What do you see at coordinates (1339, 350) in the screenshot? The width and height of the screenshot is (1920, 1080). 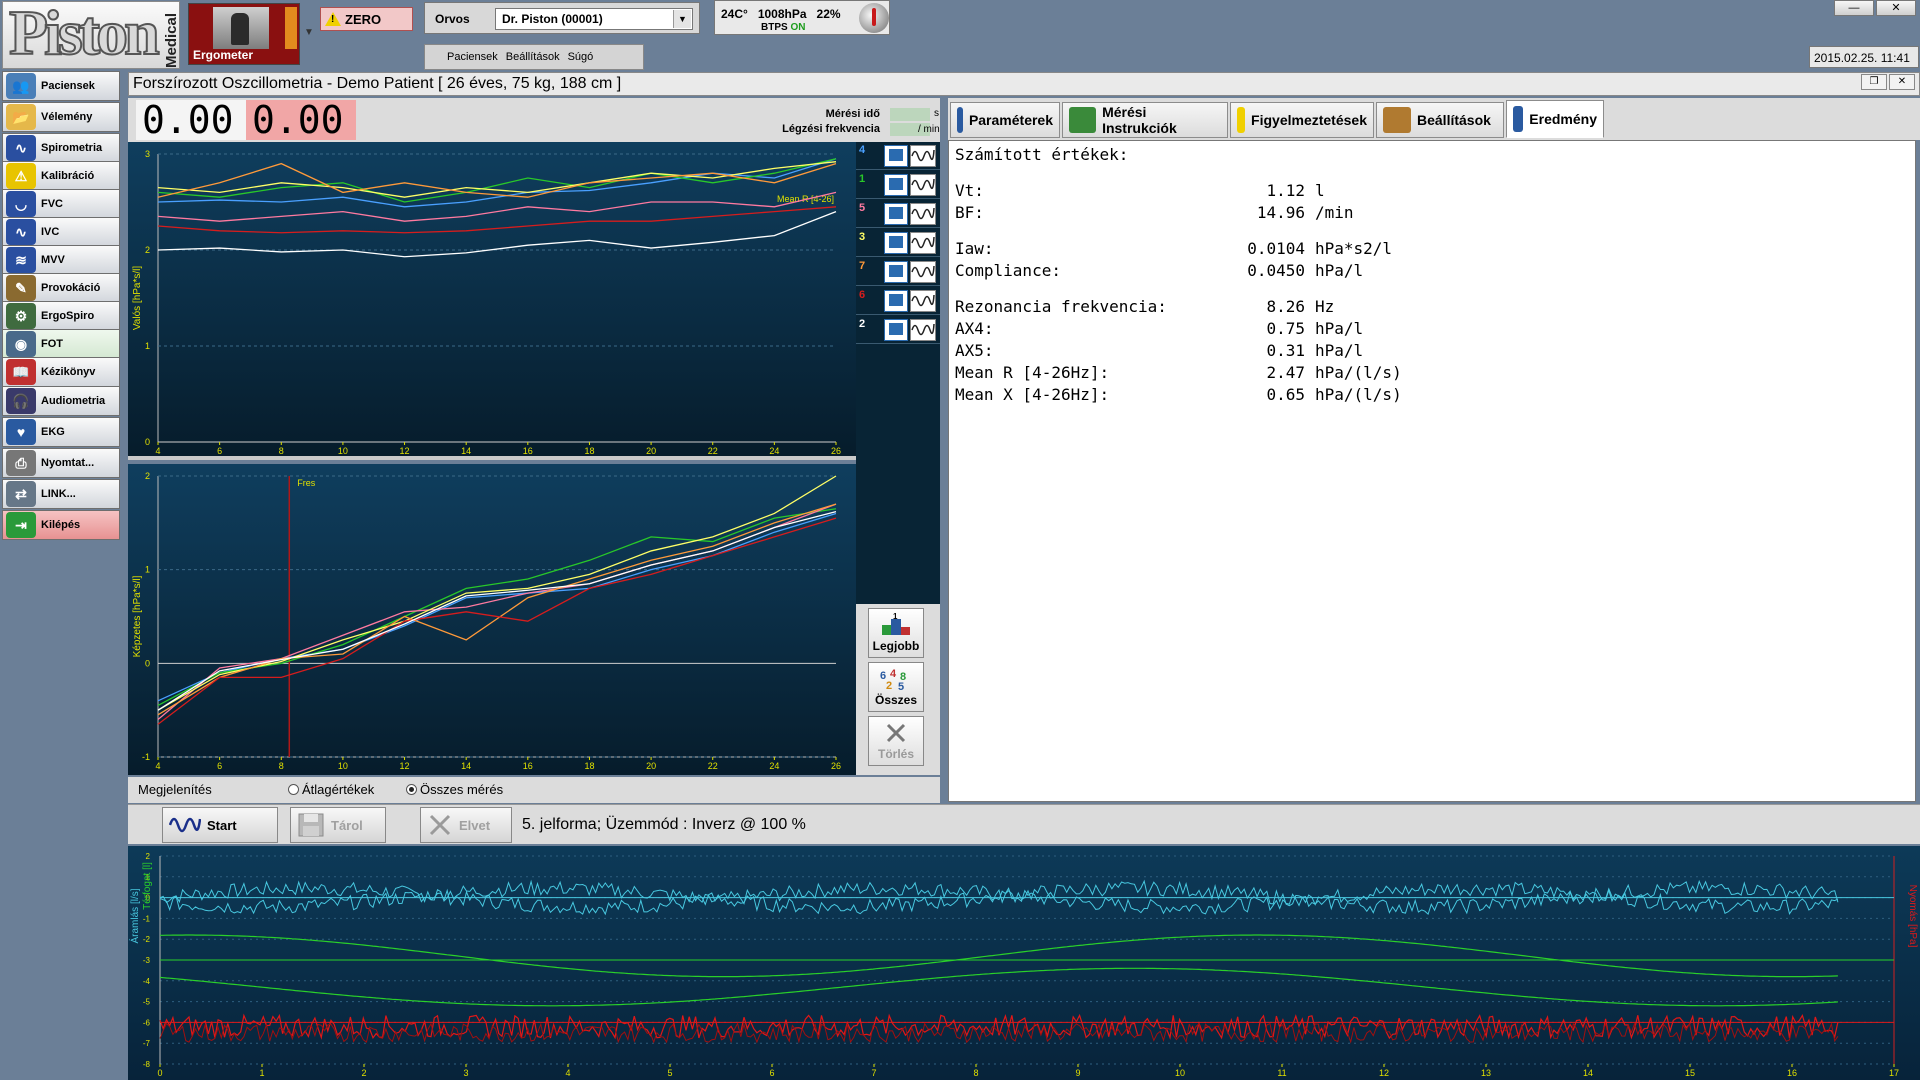 I see `result-unit: hPa/l` at bounding box center [1339, 350].